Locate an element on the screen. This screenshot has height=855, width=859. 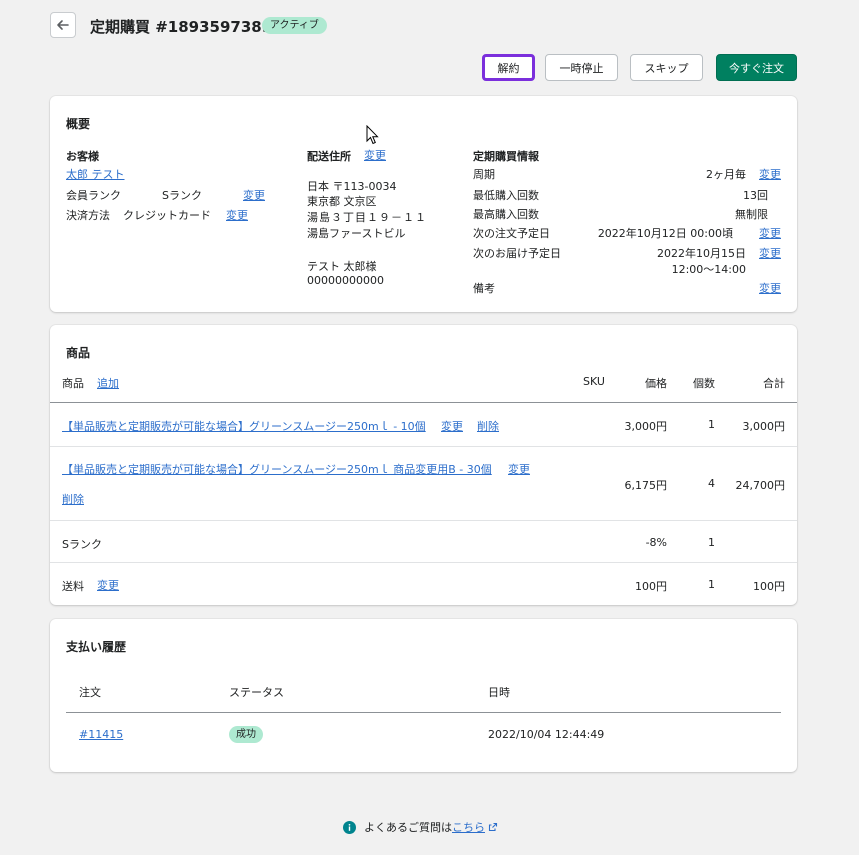
shipping-address-change-link: 変更 is located at coordinates (375, 155).